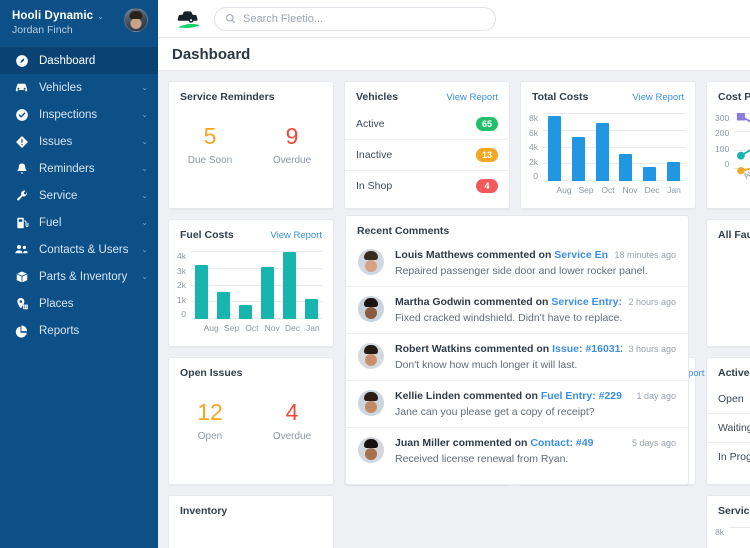 The image size is (750, 548). Describe the element at coordinates (586, 302) in the screenshot. I see `comment-target-link: Service Entry: #36` at that location.